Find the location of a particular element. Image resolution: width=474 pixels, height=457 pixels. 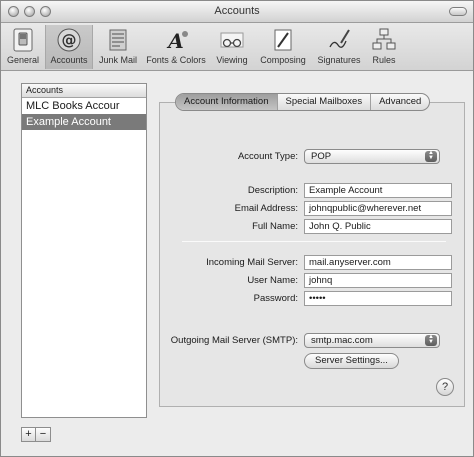

smtp-server-popup: smtp.mac.com ▲ ▼ is located at coordinates (372, 340).